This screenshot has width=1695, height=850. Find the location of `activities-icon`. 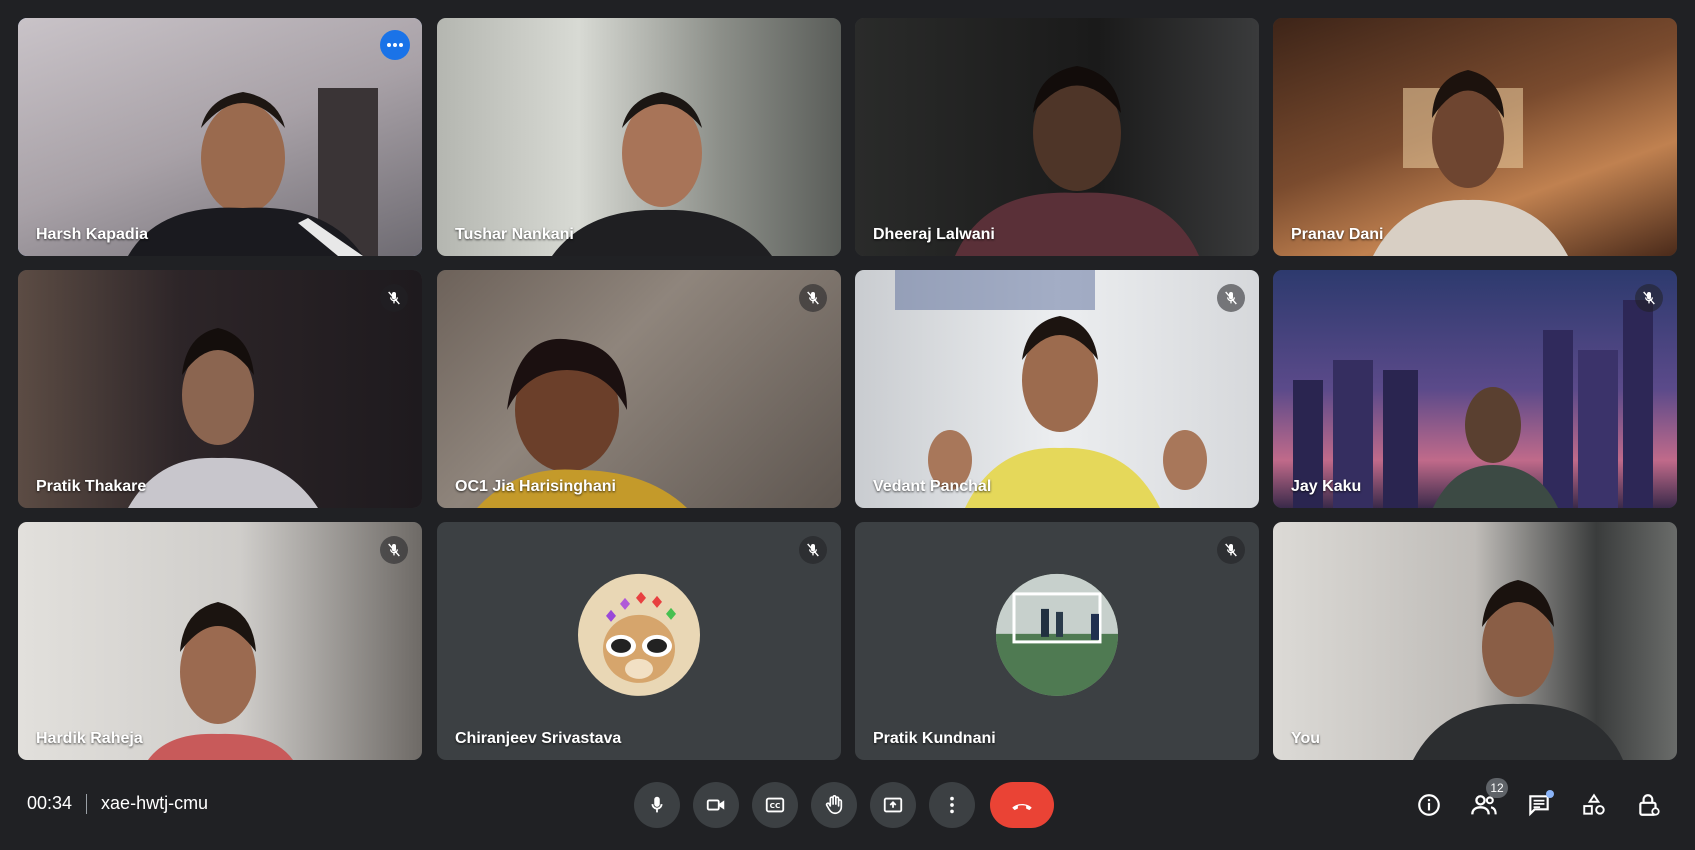

activities-icon is located at coordinates (1594, 804).